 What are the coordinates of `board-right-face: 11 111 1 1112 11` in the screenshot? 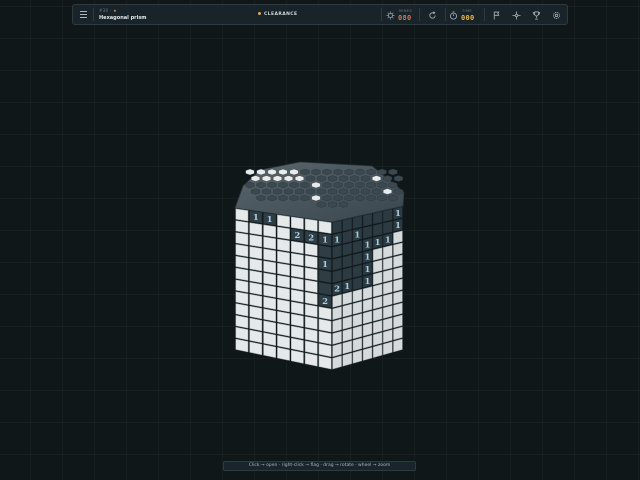 It's located at (367, 288).